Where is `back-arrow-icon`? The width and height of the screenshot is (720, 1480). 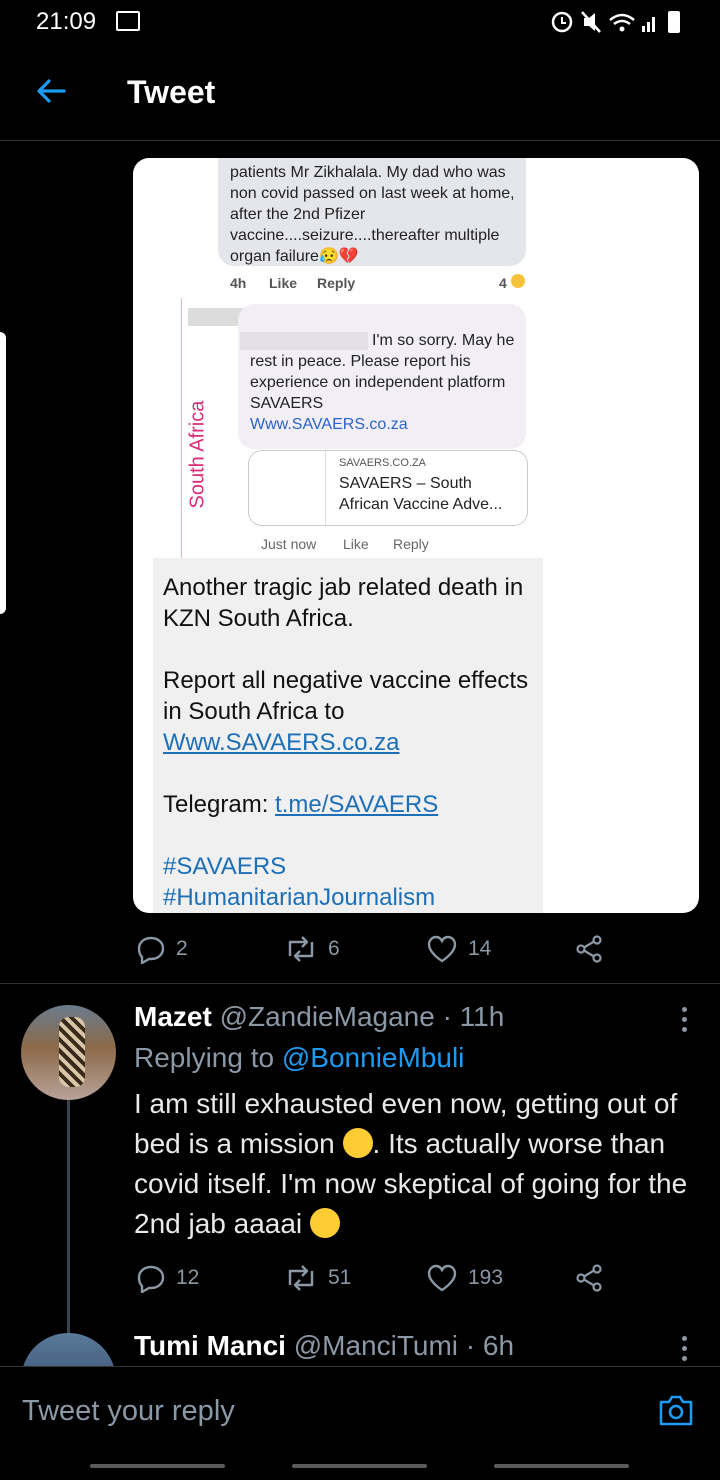 back-arrow-icon is located at coordinates (51, 91).